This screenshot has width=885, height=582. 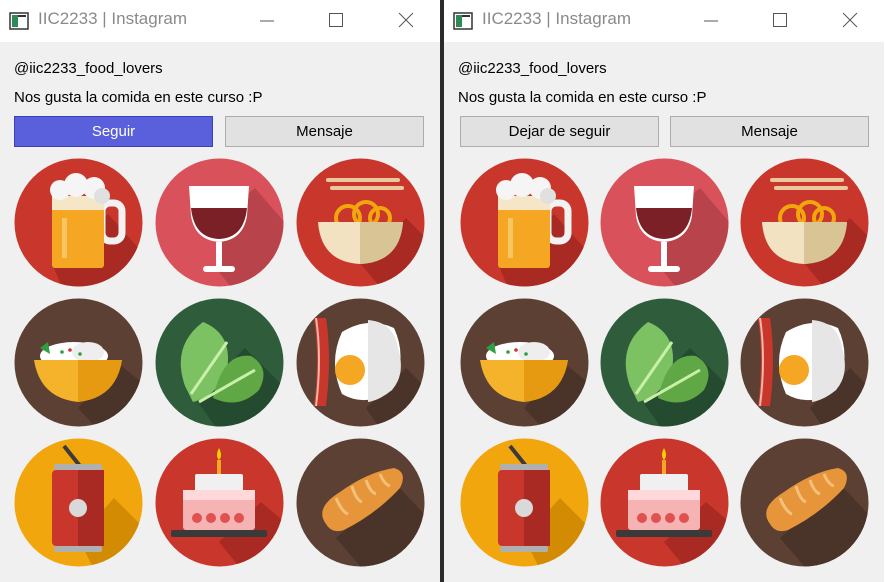 What do you see at coordinates (559, 131) in the screenshot?
I see `unfollow-button: Dejar de seguir` at bounding box center [559, 131].